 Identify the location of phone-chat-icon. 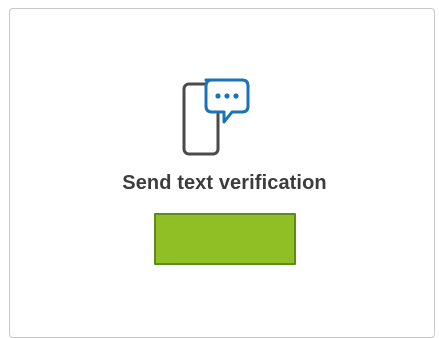
(226, 118).